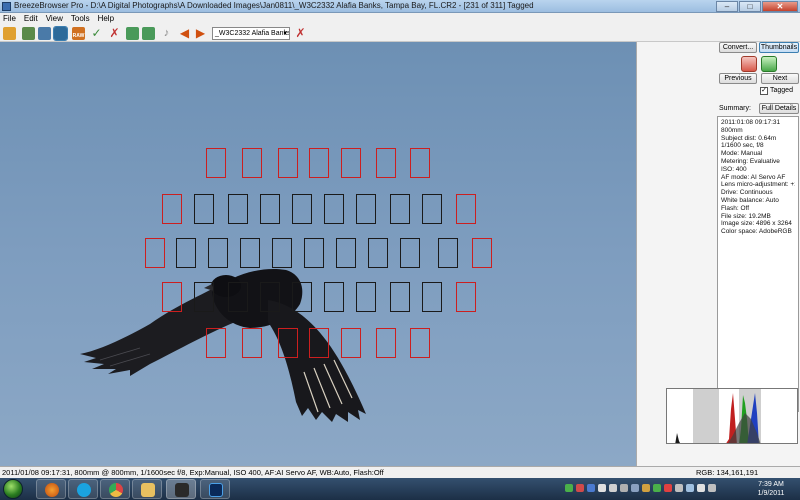  I want to click on exif-line: Lens micro-adjustment: +1, so click(758, 185).